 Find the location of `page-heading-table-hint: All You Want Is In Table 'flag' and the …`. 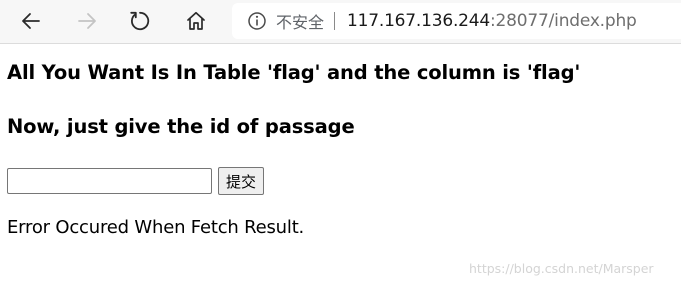

page-heading-table-hint: All You Want Is In Table 'flag' and the … is located at coordinates (294, 72).